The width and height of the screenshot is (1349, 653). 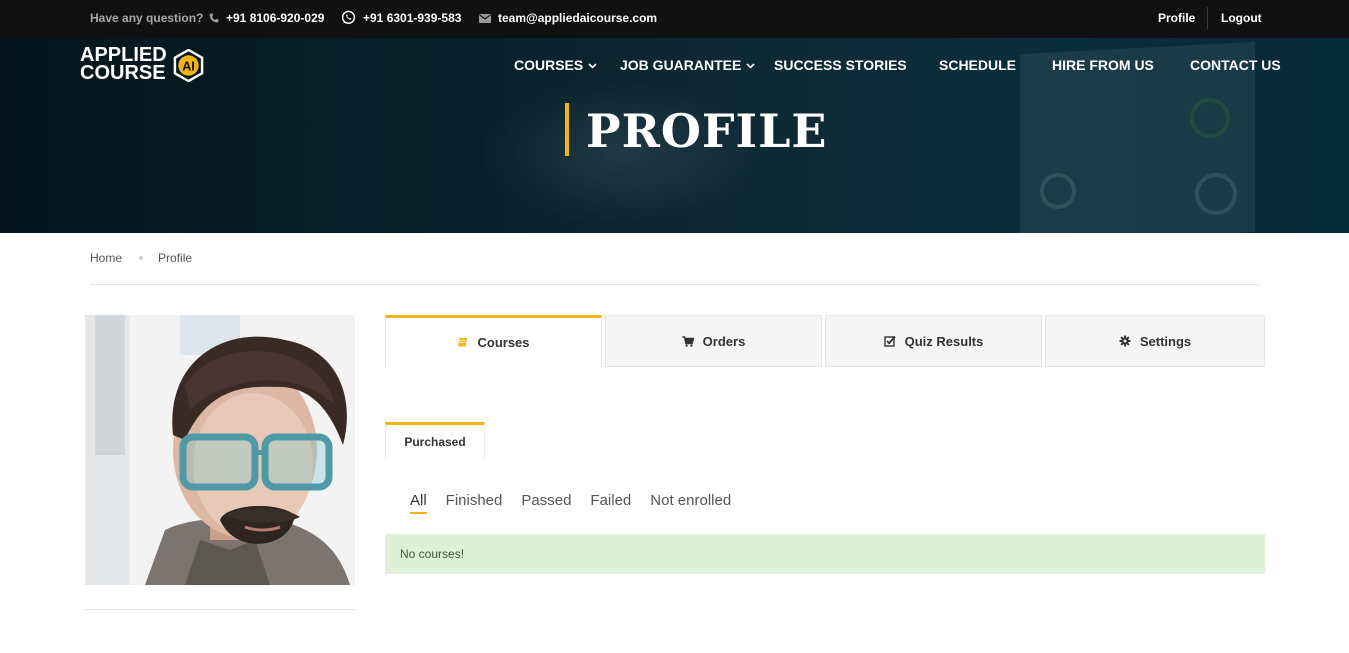 I want to click on cart-icon, so click(x=688, y=341).